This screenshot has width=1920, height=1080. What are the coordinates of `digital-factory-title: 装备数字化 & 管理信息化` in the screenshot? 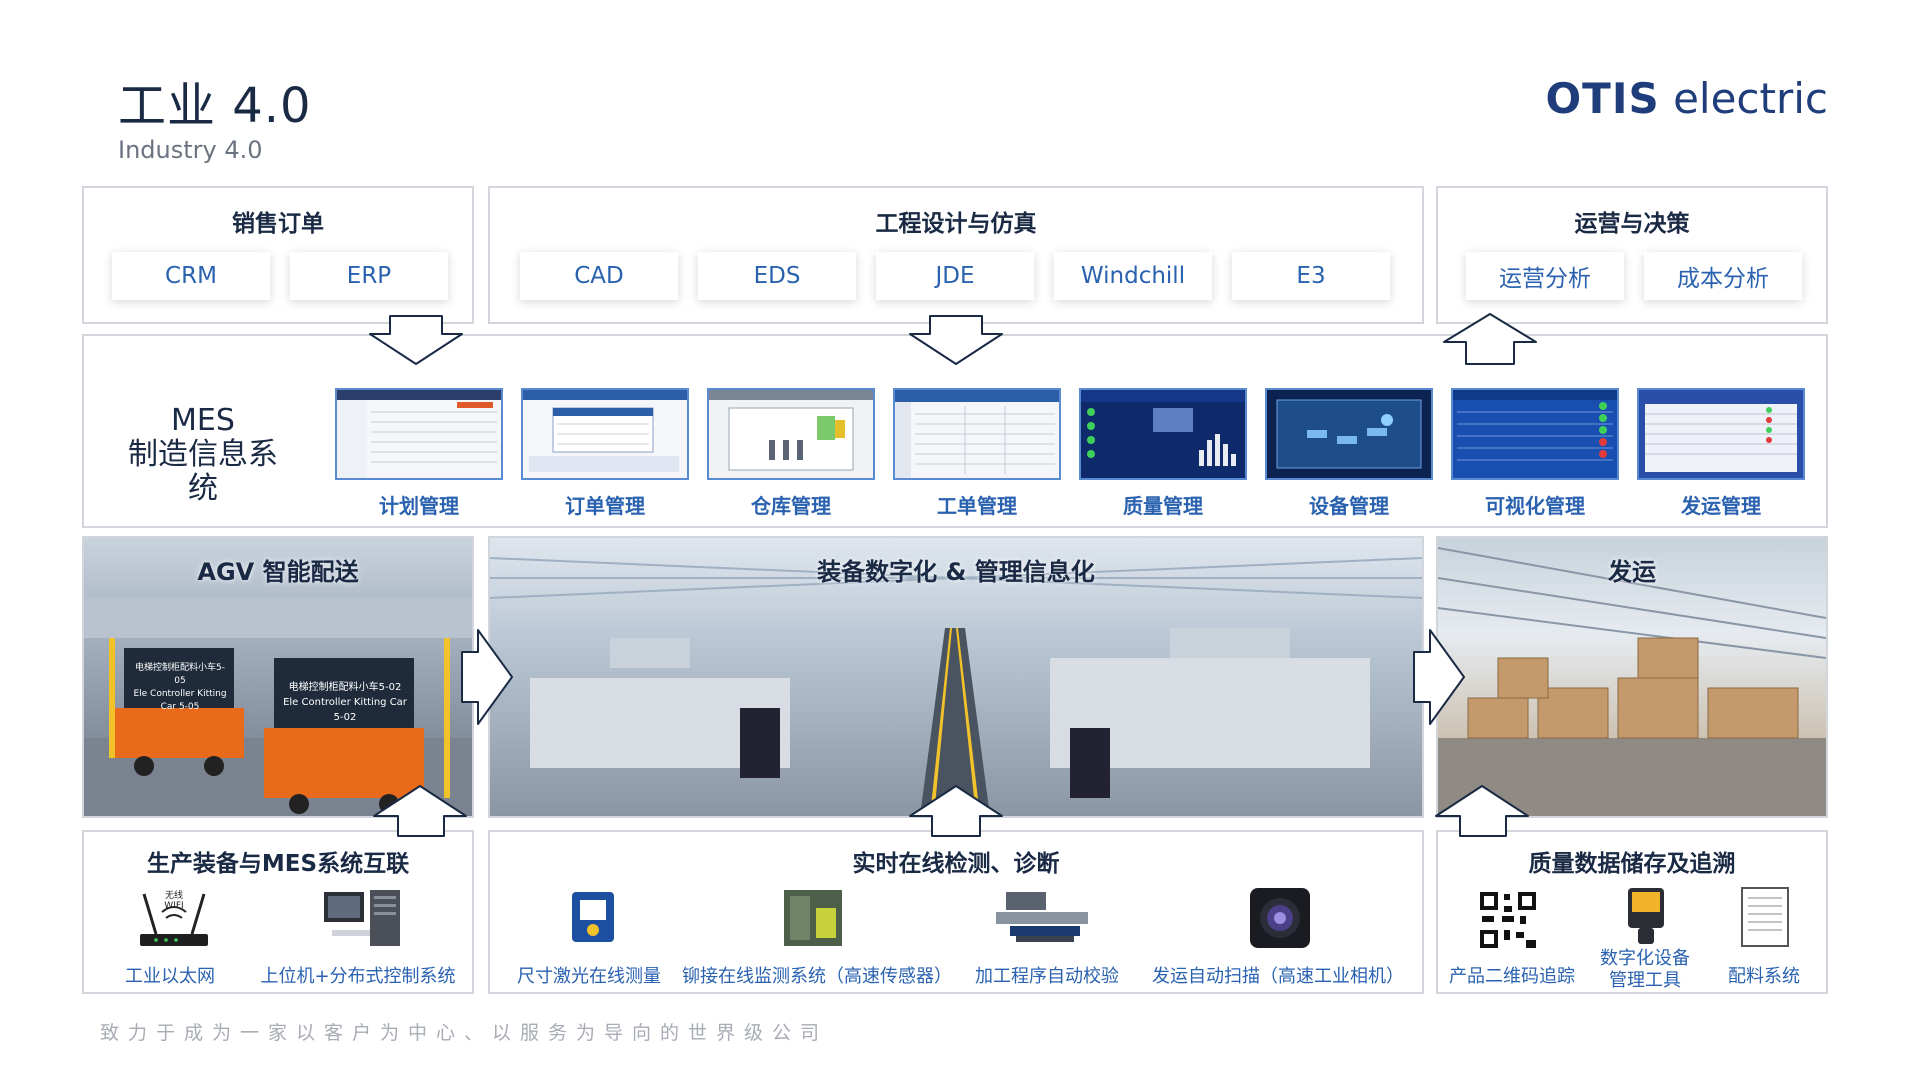 It's located at (956, 572).